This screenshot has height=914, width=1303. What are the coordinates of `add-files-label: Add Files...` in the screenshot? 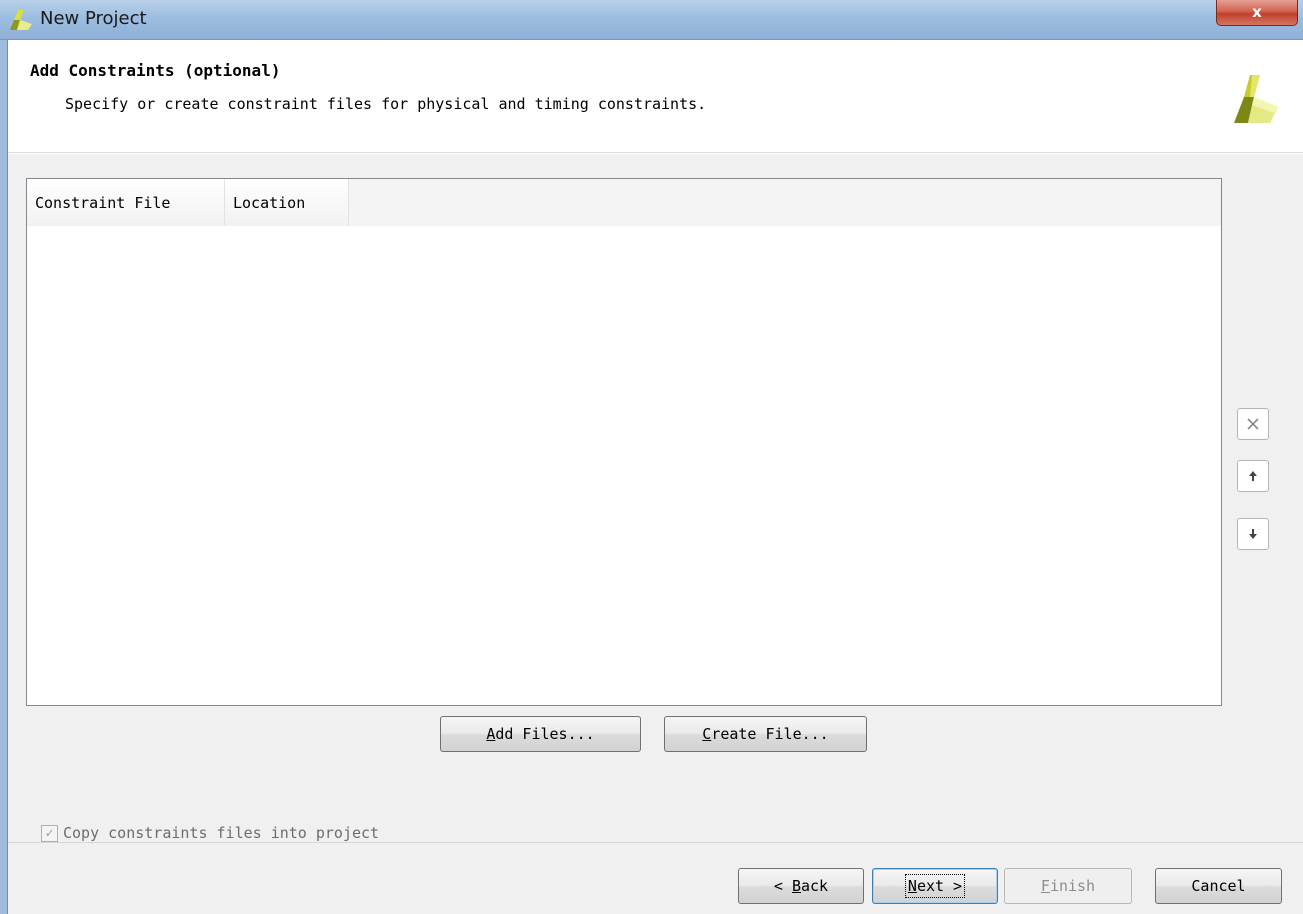 It's located at (540, 734).